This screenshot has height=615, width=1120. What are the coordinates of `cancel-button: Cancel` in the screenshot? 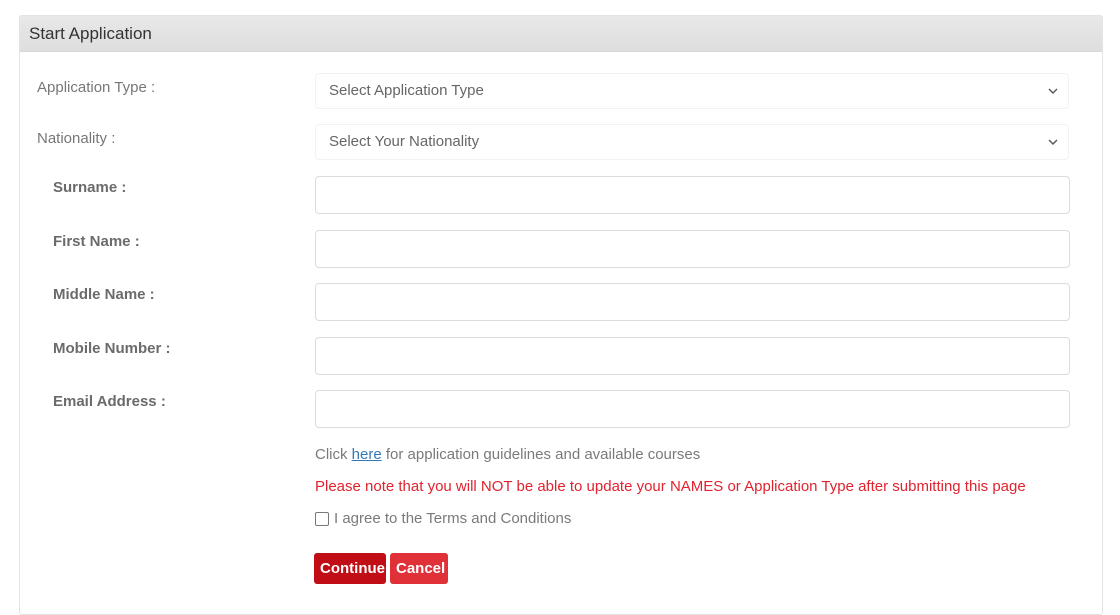 It's located at (419, 568).